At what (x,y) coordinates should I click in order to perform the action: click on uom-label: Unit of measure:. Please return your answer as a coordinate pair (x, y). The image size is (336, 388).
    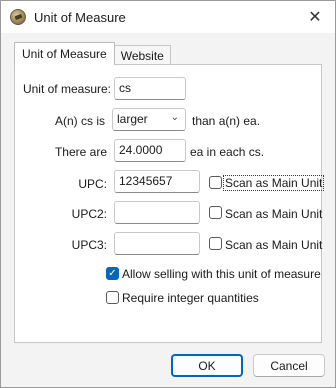
    Looking at the image, I should click on (66, 89).